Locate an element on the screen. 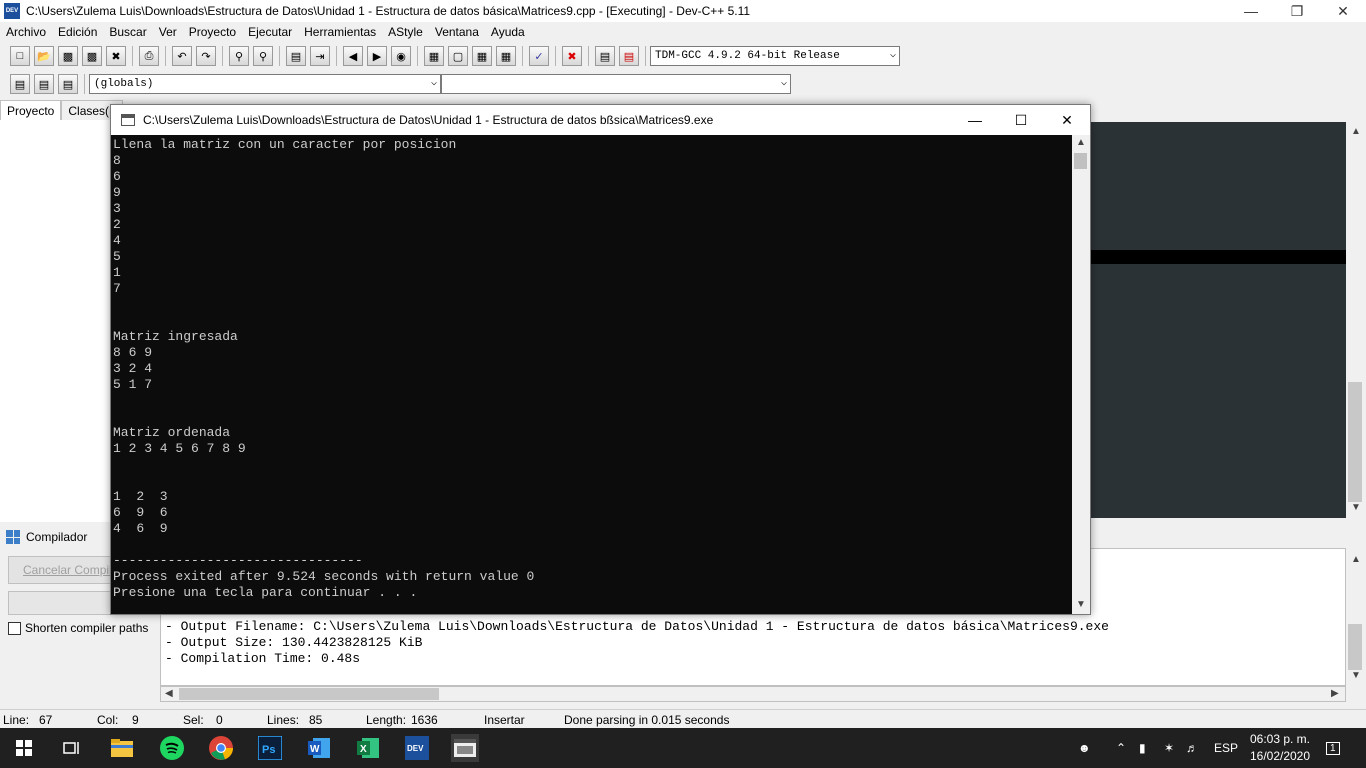  notification-center-icon: 1 is located at coordinates (1333, 748).